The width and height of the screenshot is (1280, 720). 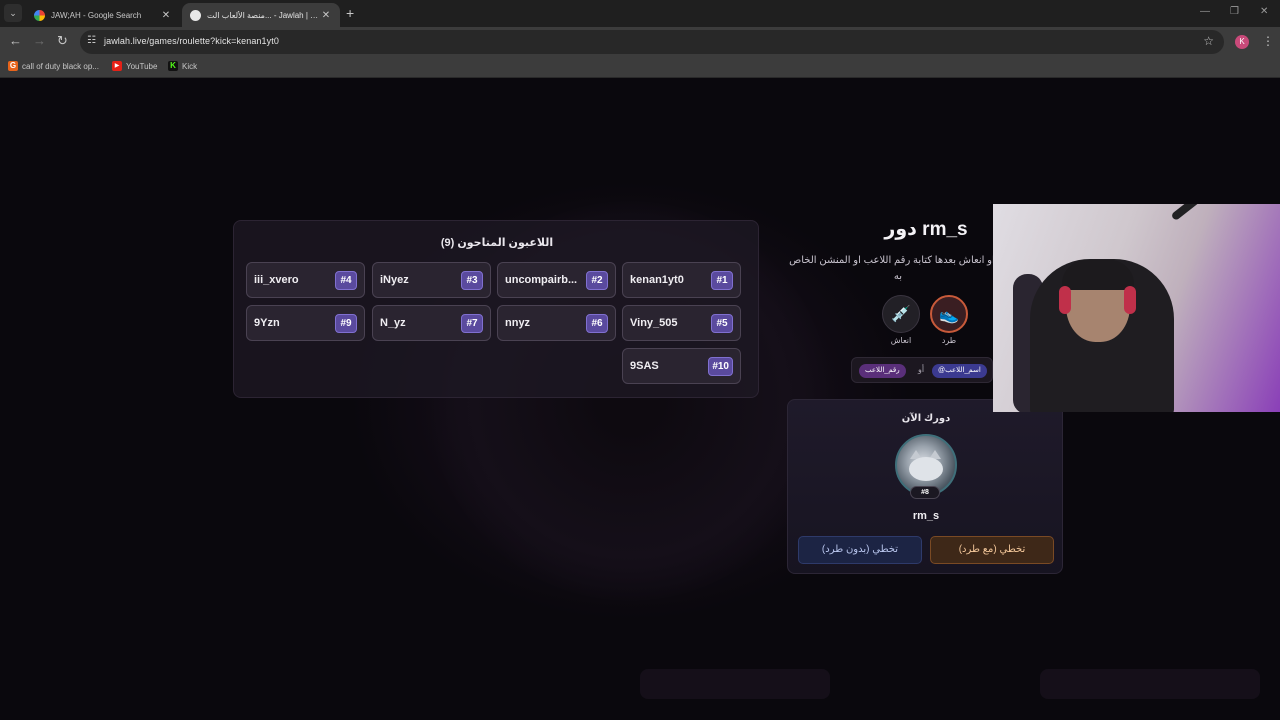 What do you see at coordinates (681, 323) in the screenshot?
I see `player-card: Viny_505 #5` at bounding box center [681, 323].